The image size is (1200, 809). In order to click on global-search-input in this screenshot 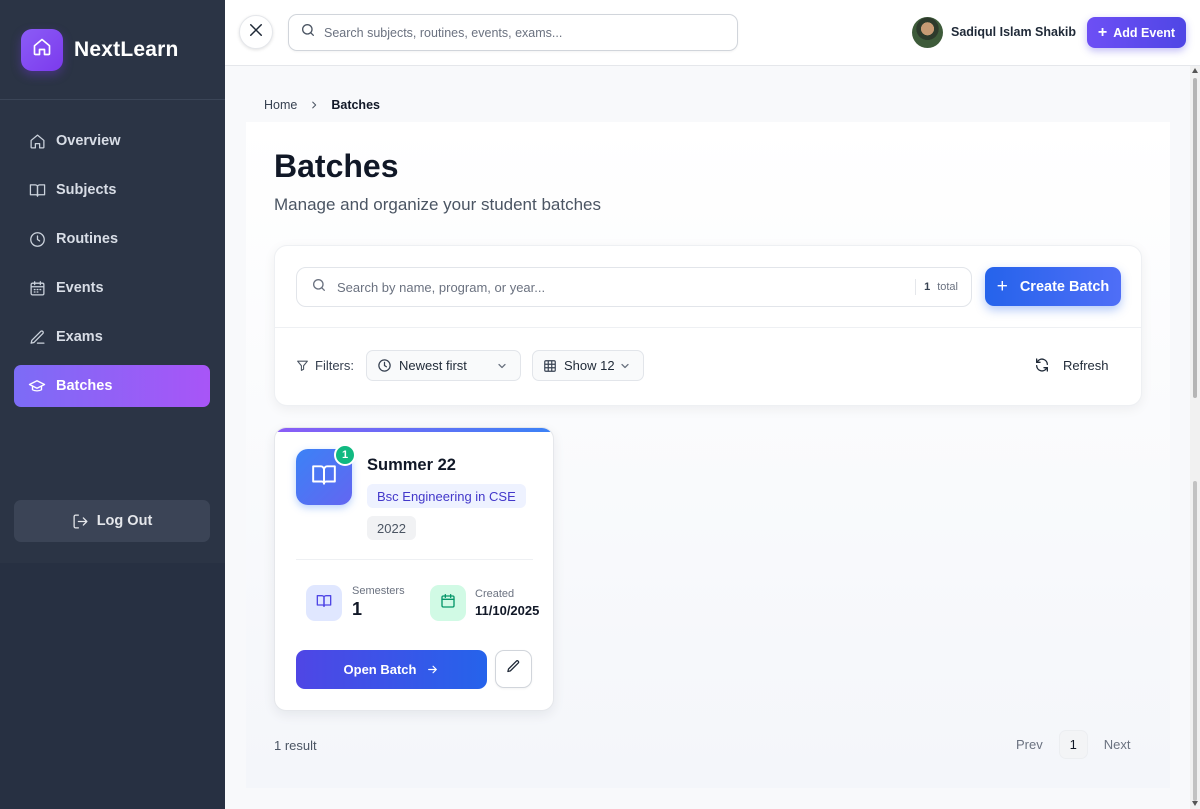, I will do `click(514, 32)`.